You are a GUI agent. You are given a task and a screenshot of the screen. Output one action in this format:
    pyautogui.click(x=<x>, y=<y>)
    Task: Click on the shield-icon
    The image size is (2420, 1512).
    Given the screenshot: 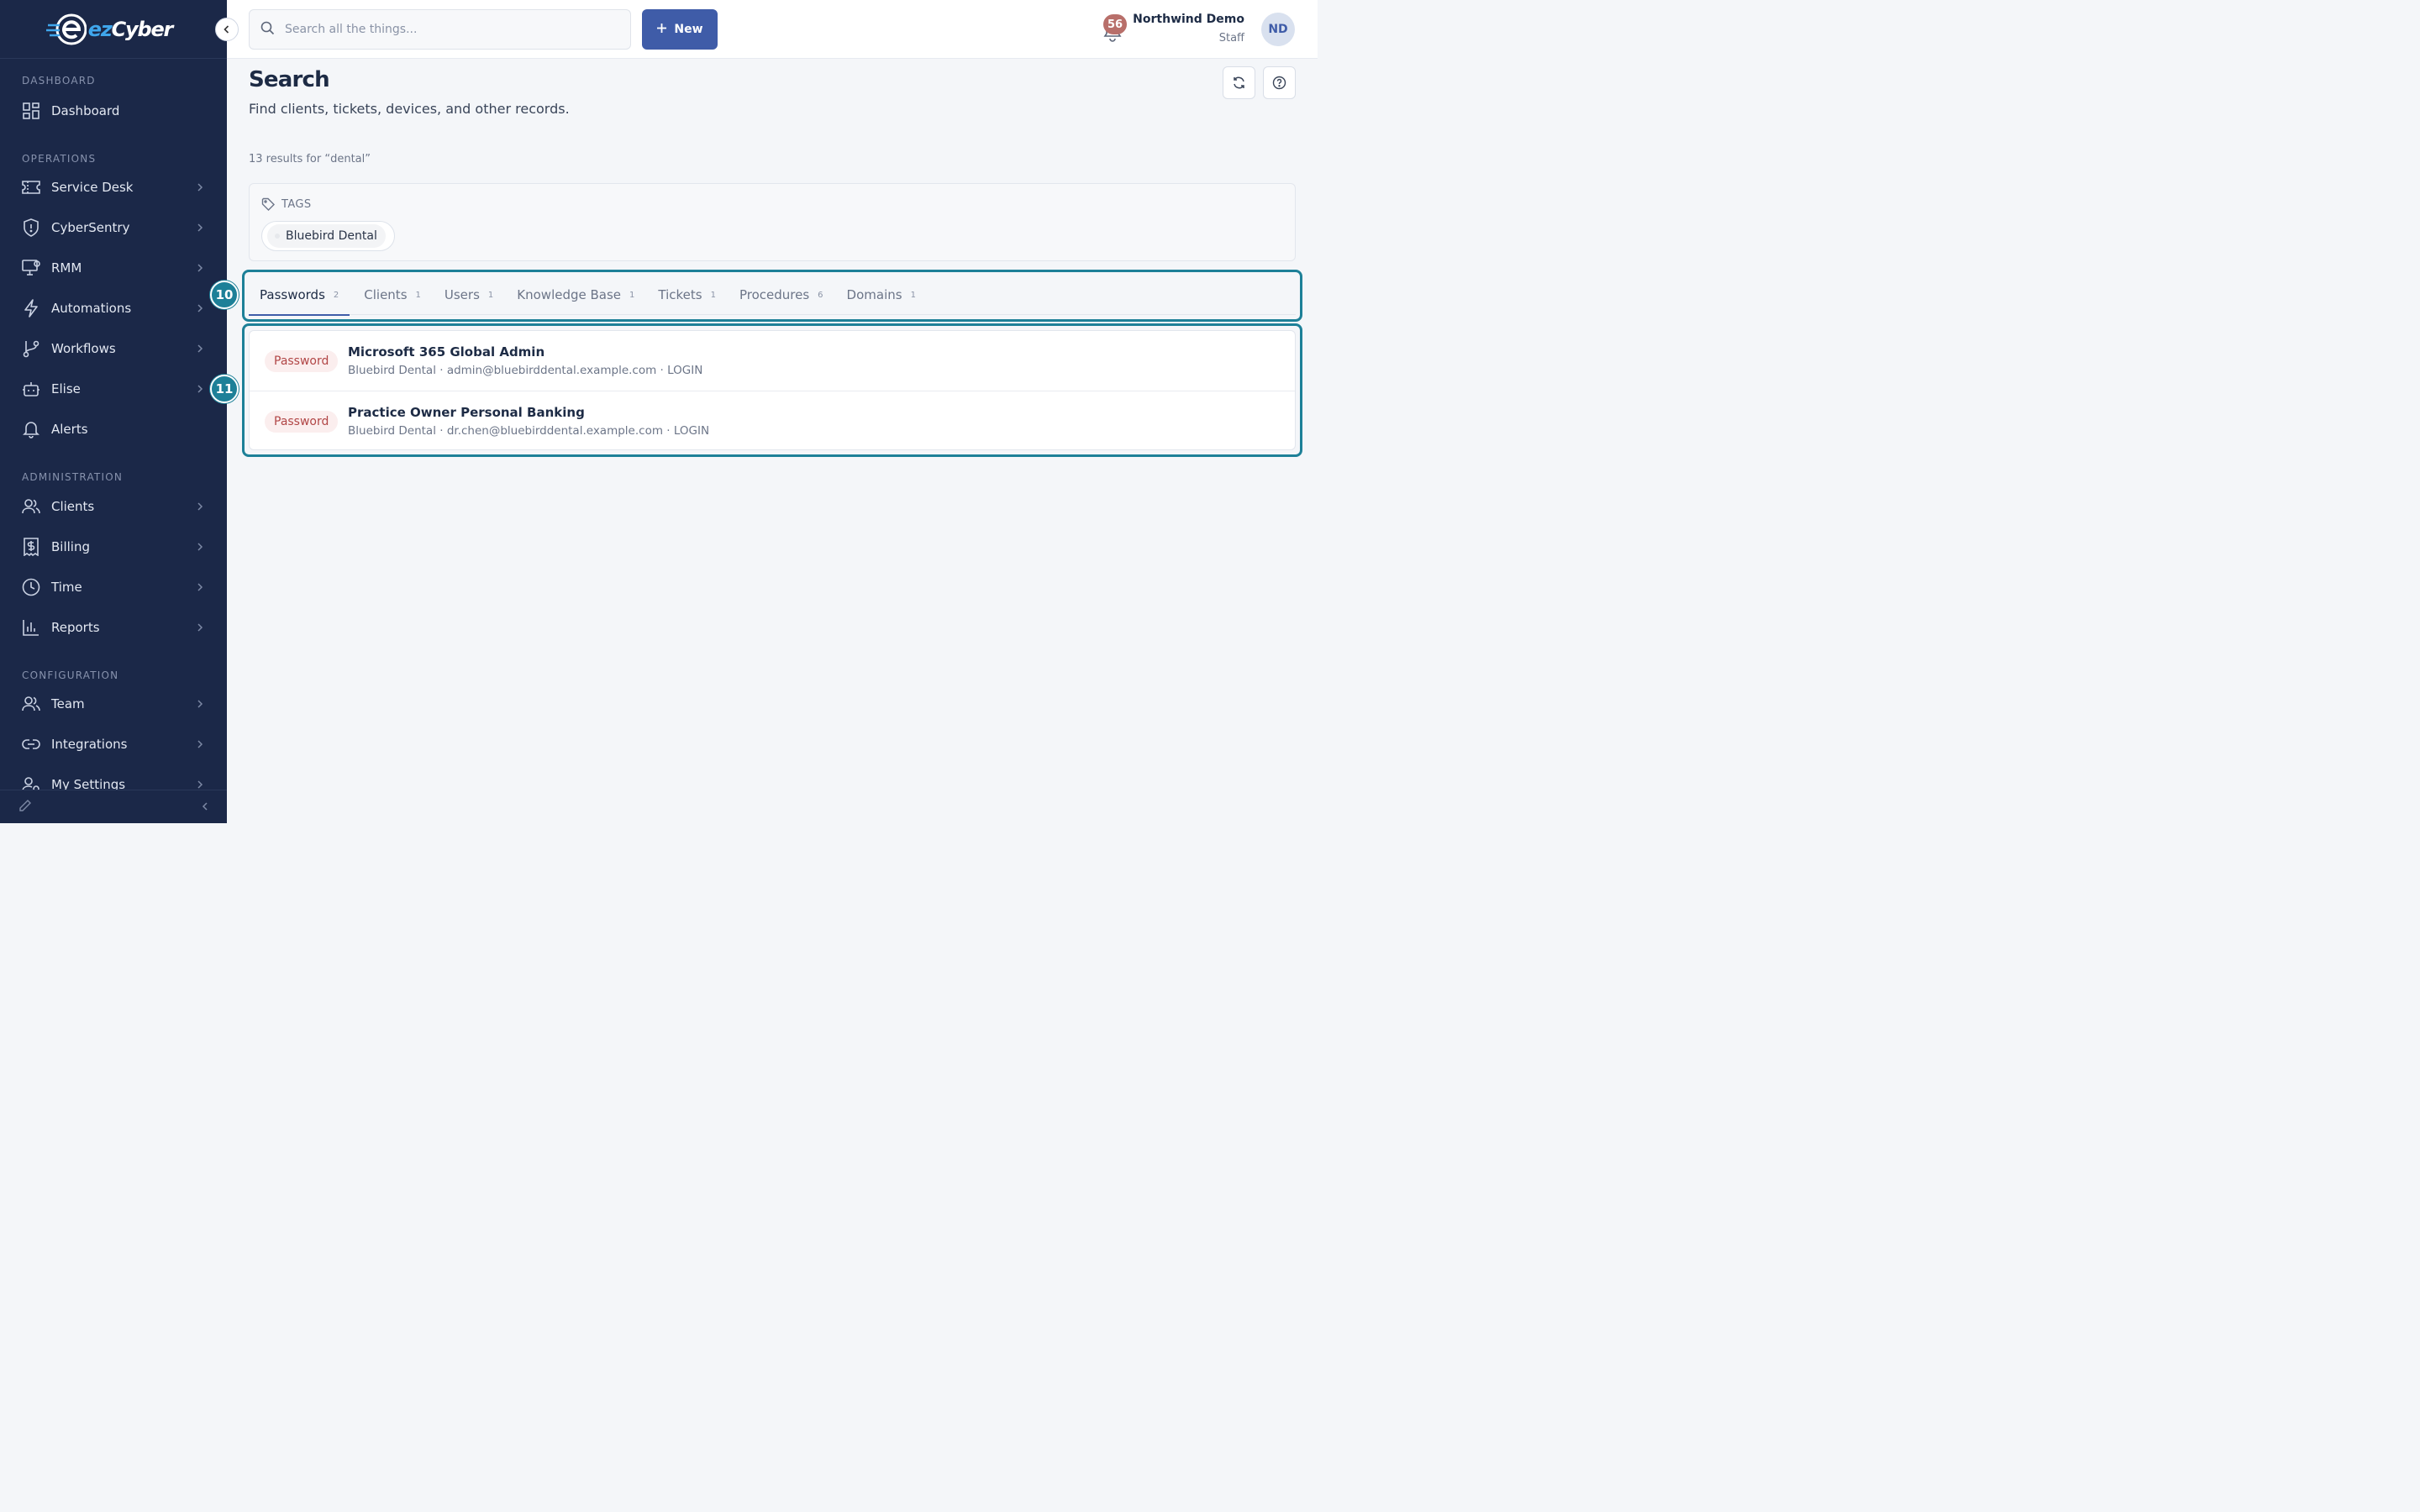 What is the action you would take?
    pyautogui.click(x=31, y=227)
    